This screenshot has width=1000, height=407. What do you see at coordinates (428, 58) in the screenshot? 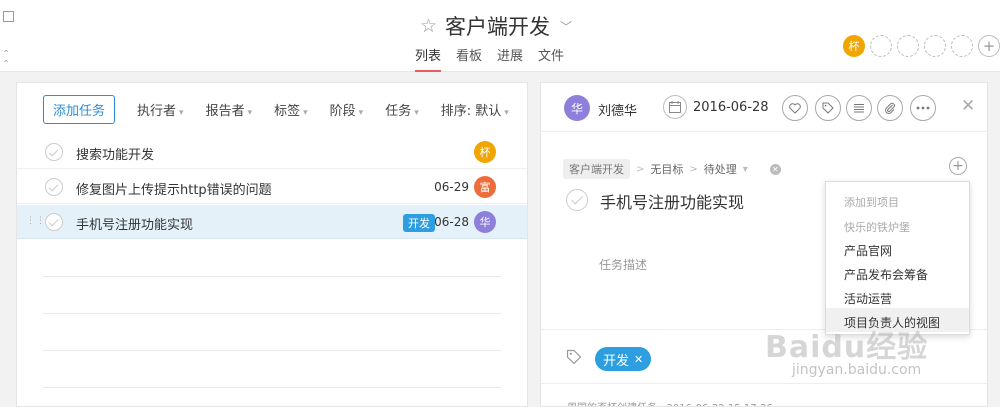
I see `tab-list: 列表` at bounding box center [428, 58].